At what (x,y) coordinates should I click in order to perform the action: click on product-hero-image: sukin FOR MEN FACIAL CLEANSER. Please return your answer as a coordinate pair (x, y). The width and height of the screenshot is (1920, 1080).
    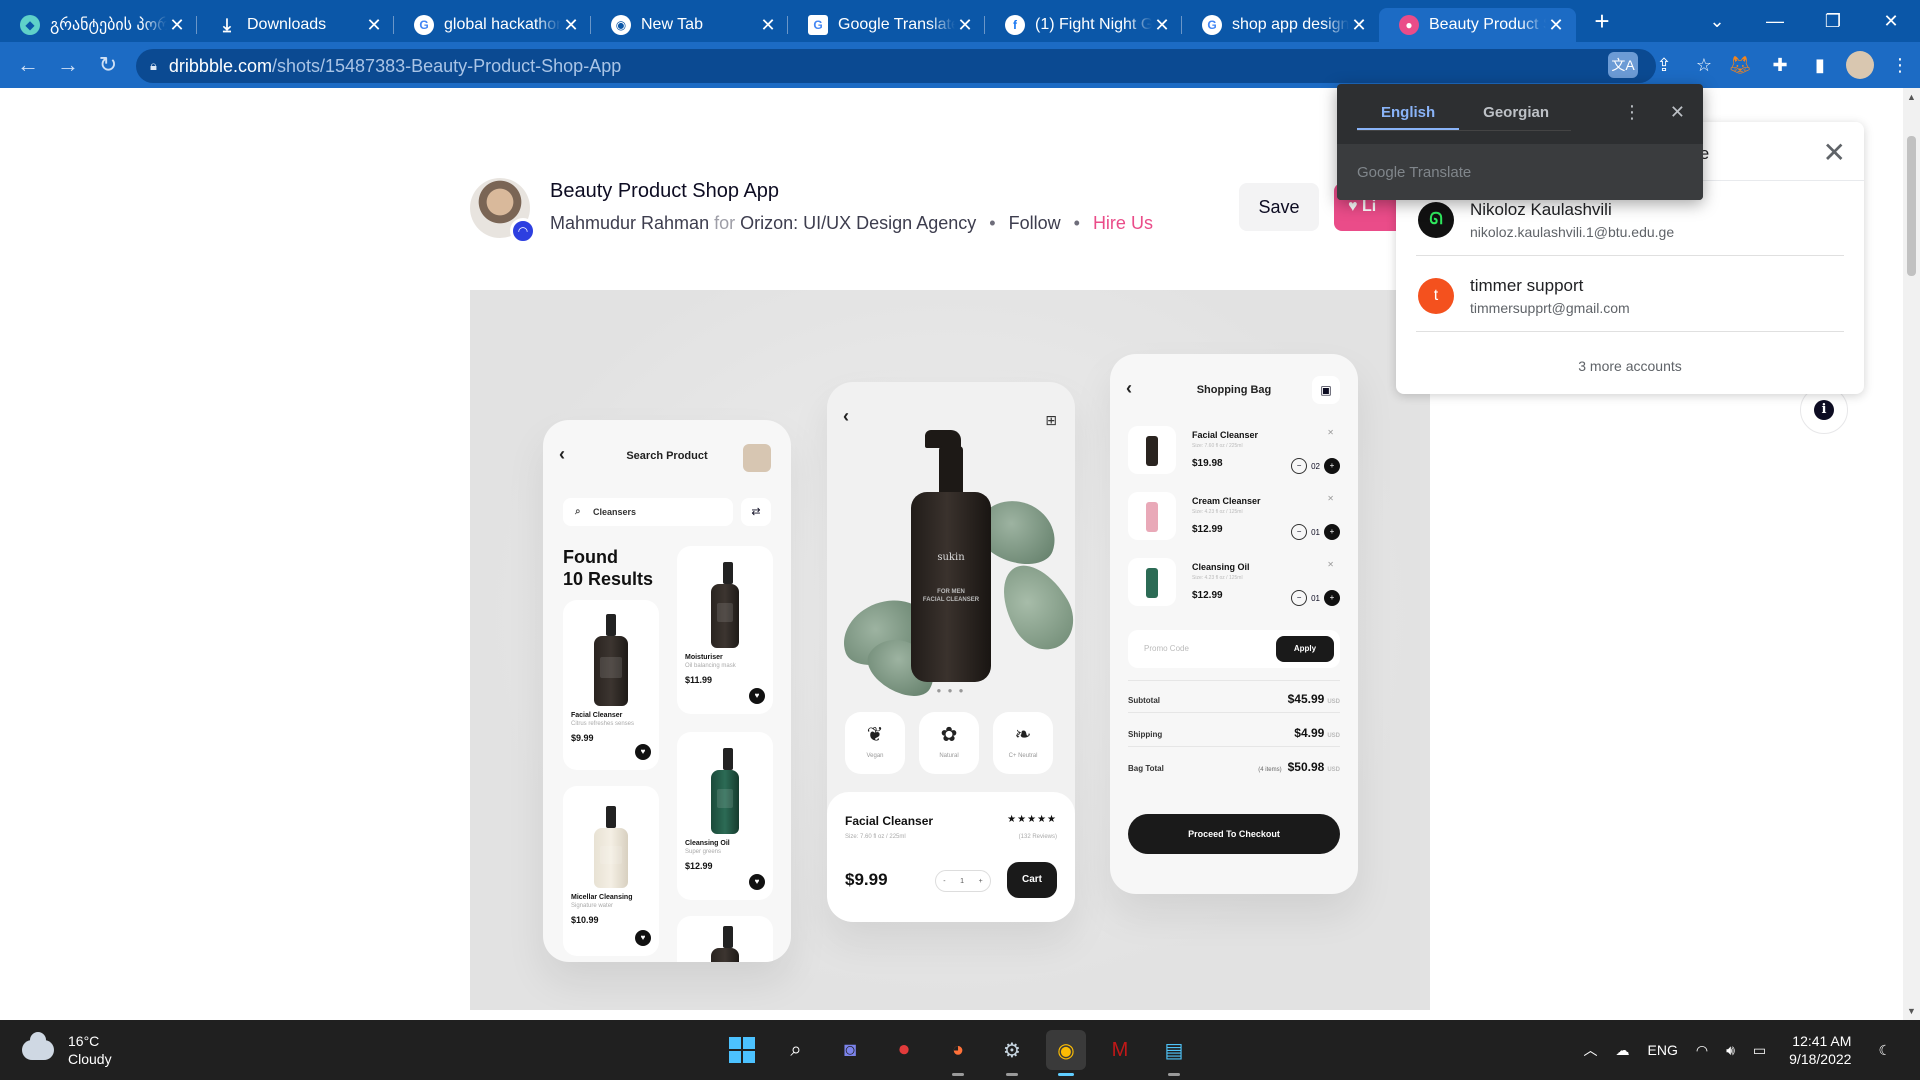
    Looking at the image, I should click on (951, 562).